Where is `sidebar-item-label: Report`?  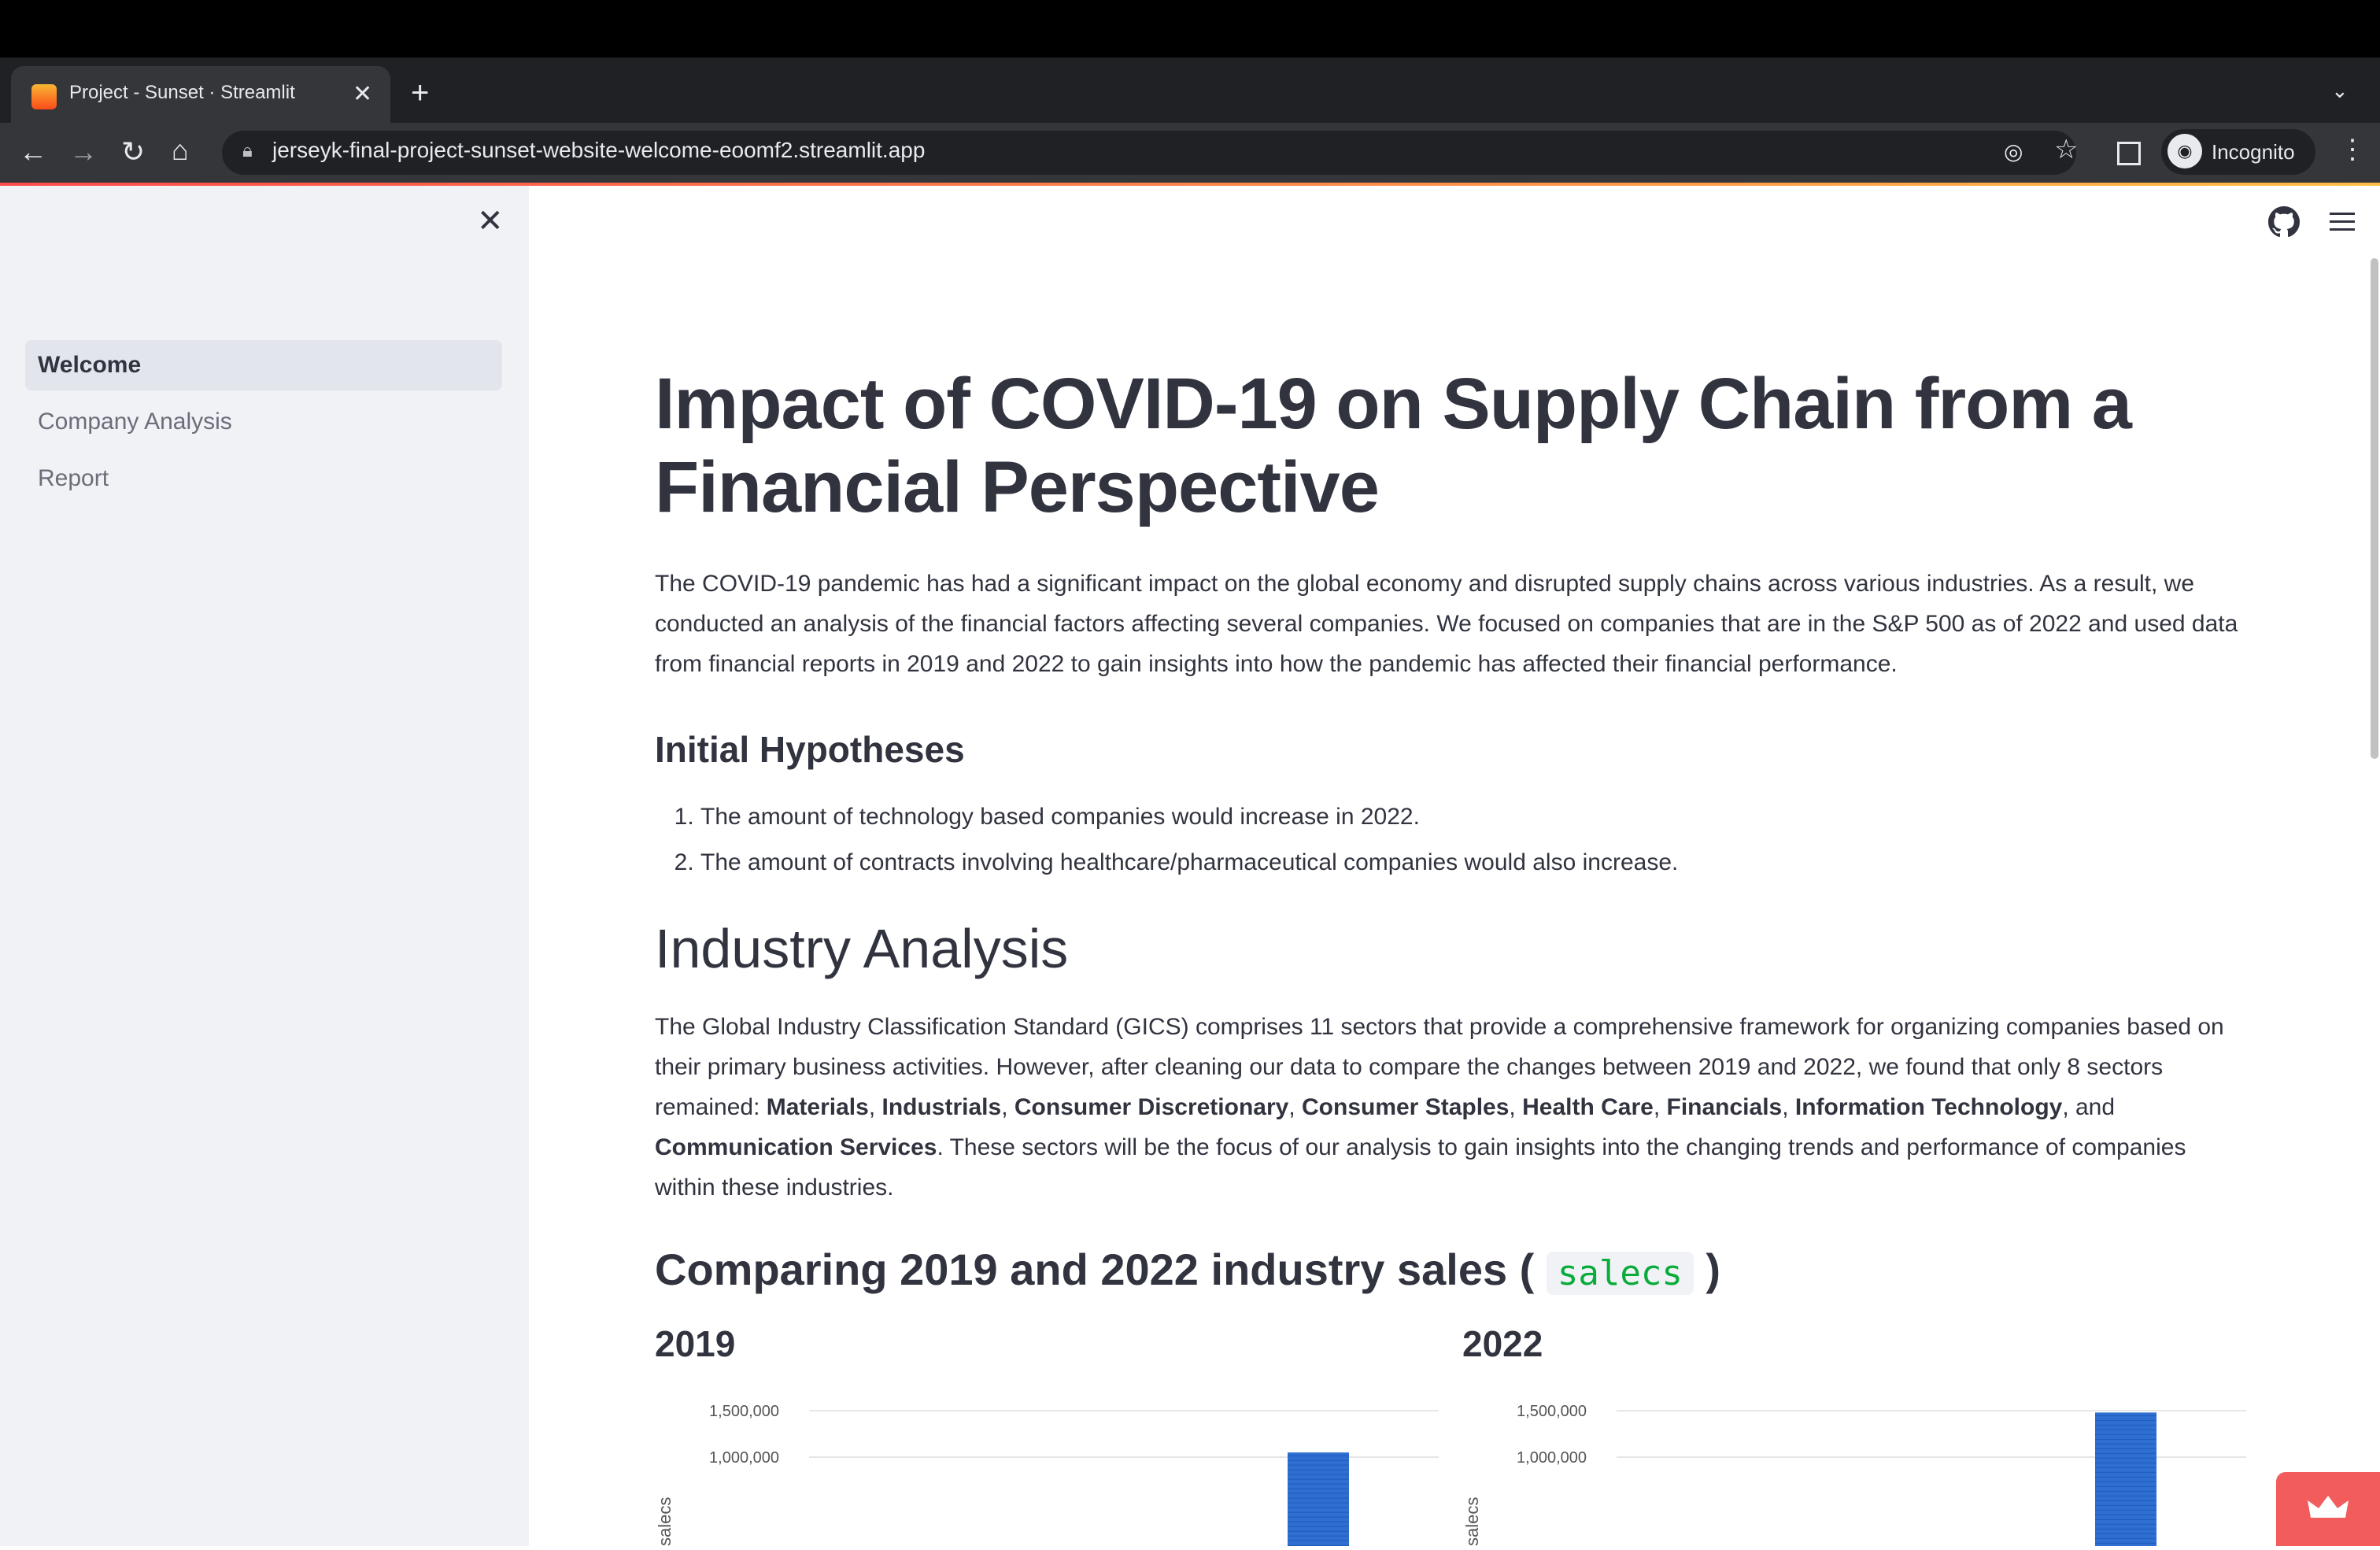 sidebar-item-label: Report is located at coordinates (73, 478).